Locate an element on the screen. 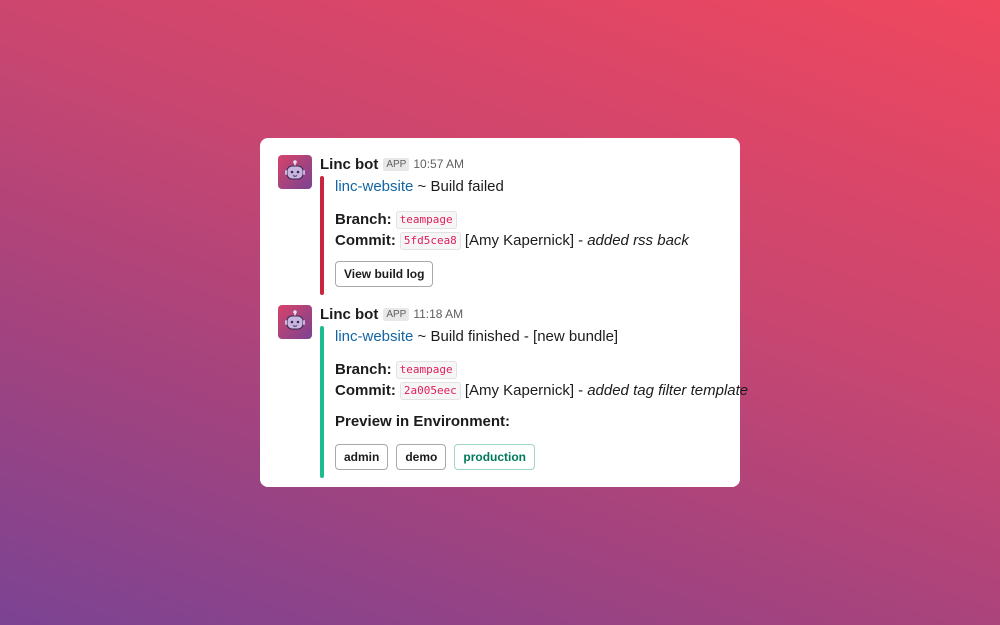  commit-message: added rss back is located at coordinates (638, 240).